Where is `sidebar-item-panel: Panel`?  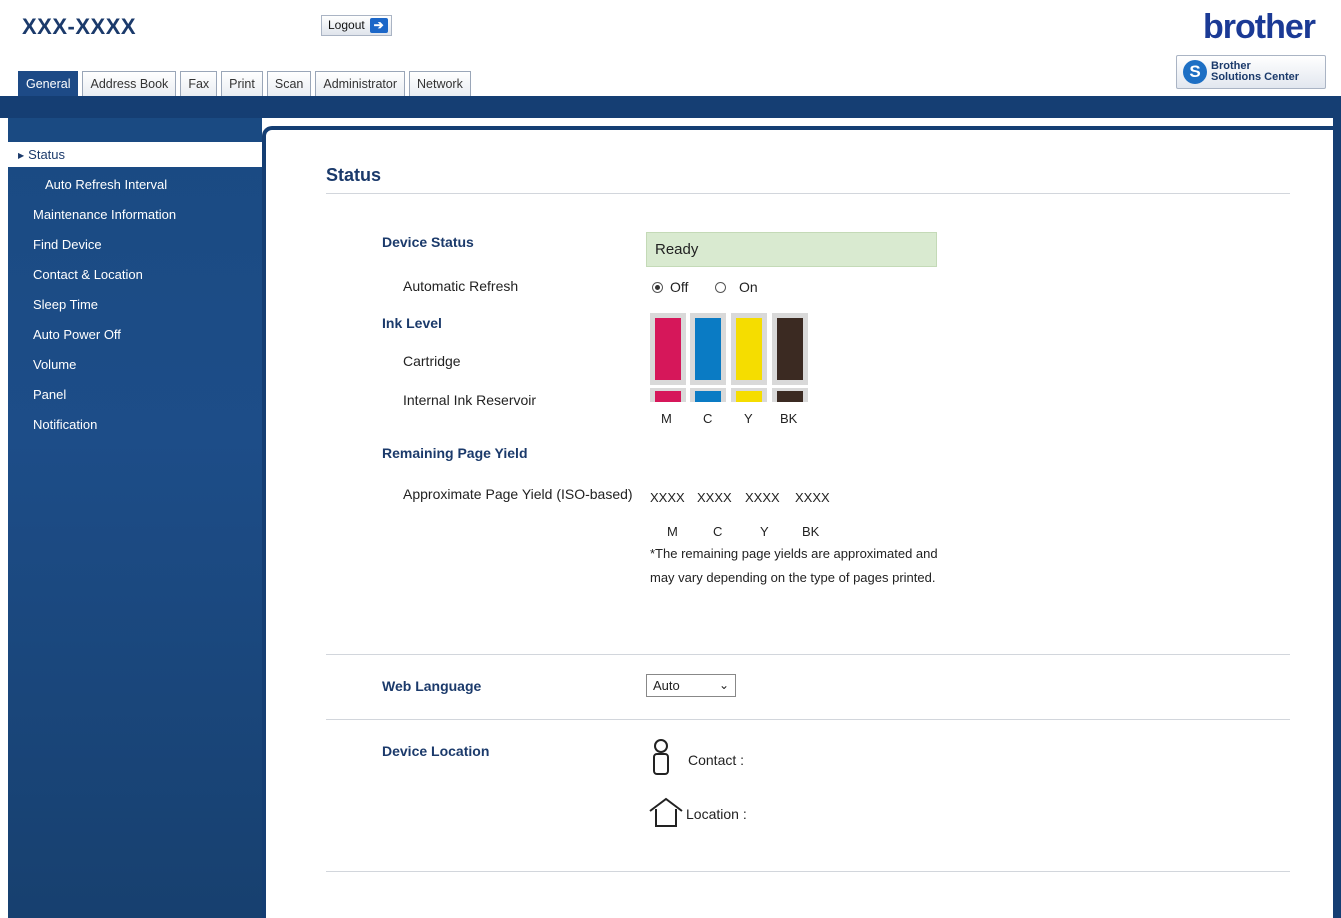
sidebar-item-panel: Panel is located at coordinates (135, 394).